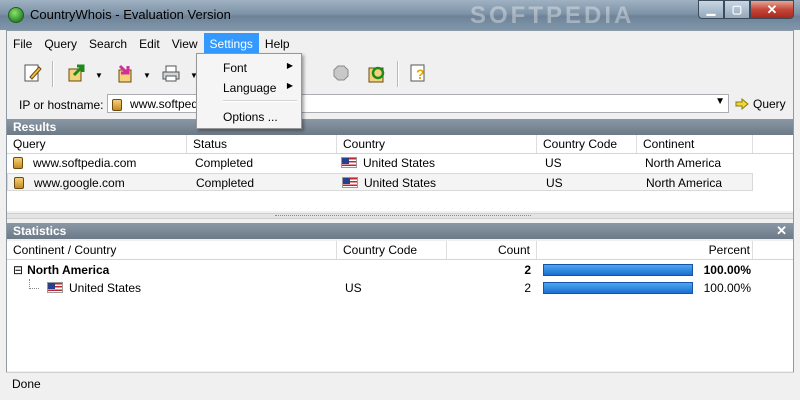  I want to click on stop-icon, so click(341, 73).